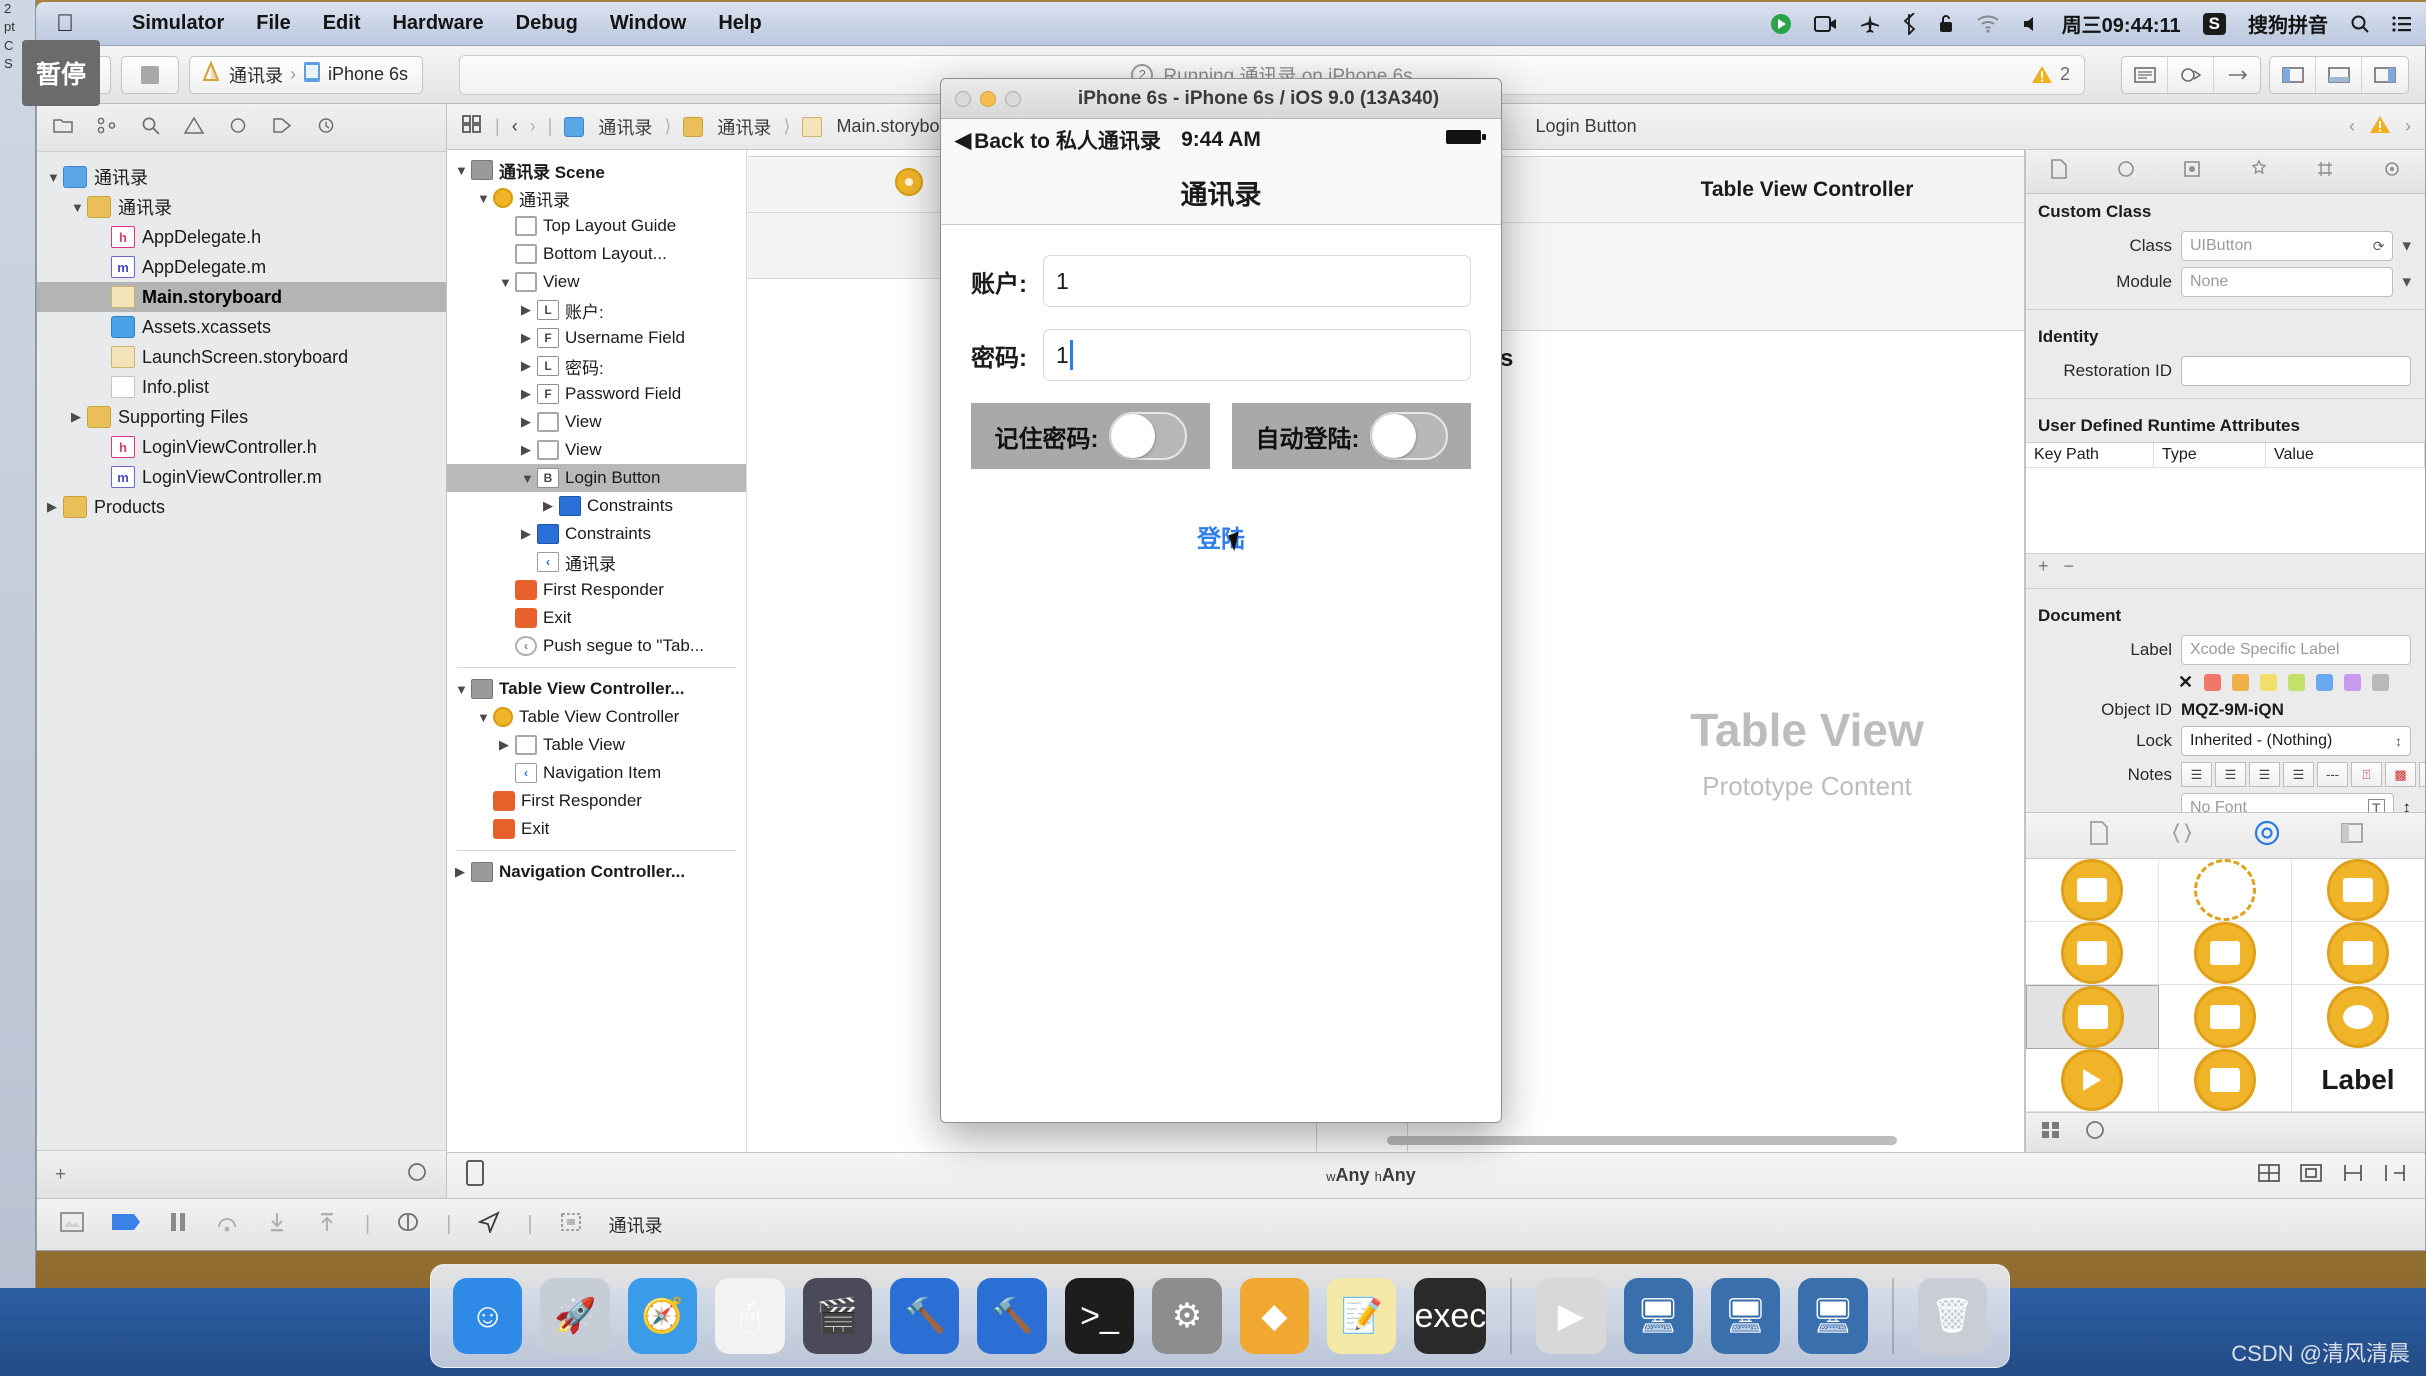 The image size is (2426, 1376). What do you see at coordinates (2298, 774) in the screenshot?
I see `align-justify-icon: ☰` at bounding box center [2298, 774].